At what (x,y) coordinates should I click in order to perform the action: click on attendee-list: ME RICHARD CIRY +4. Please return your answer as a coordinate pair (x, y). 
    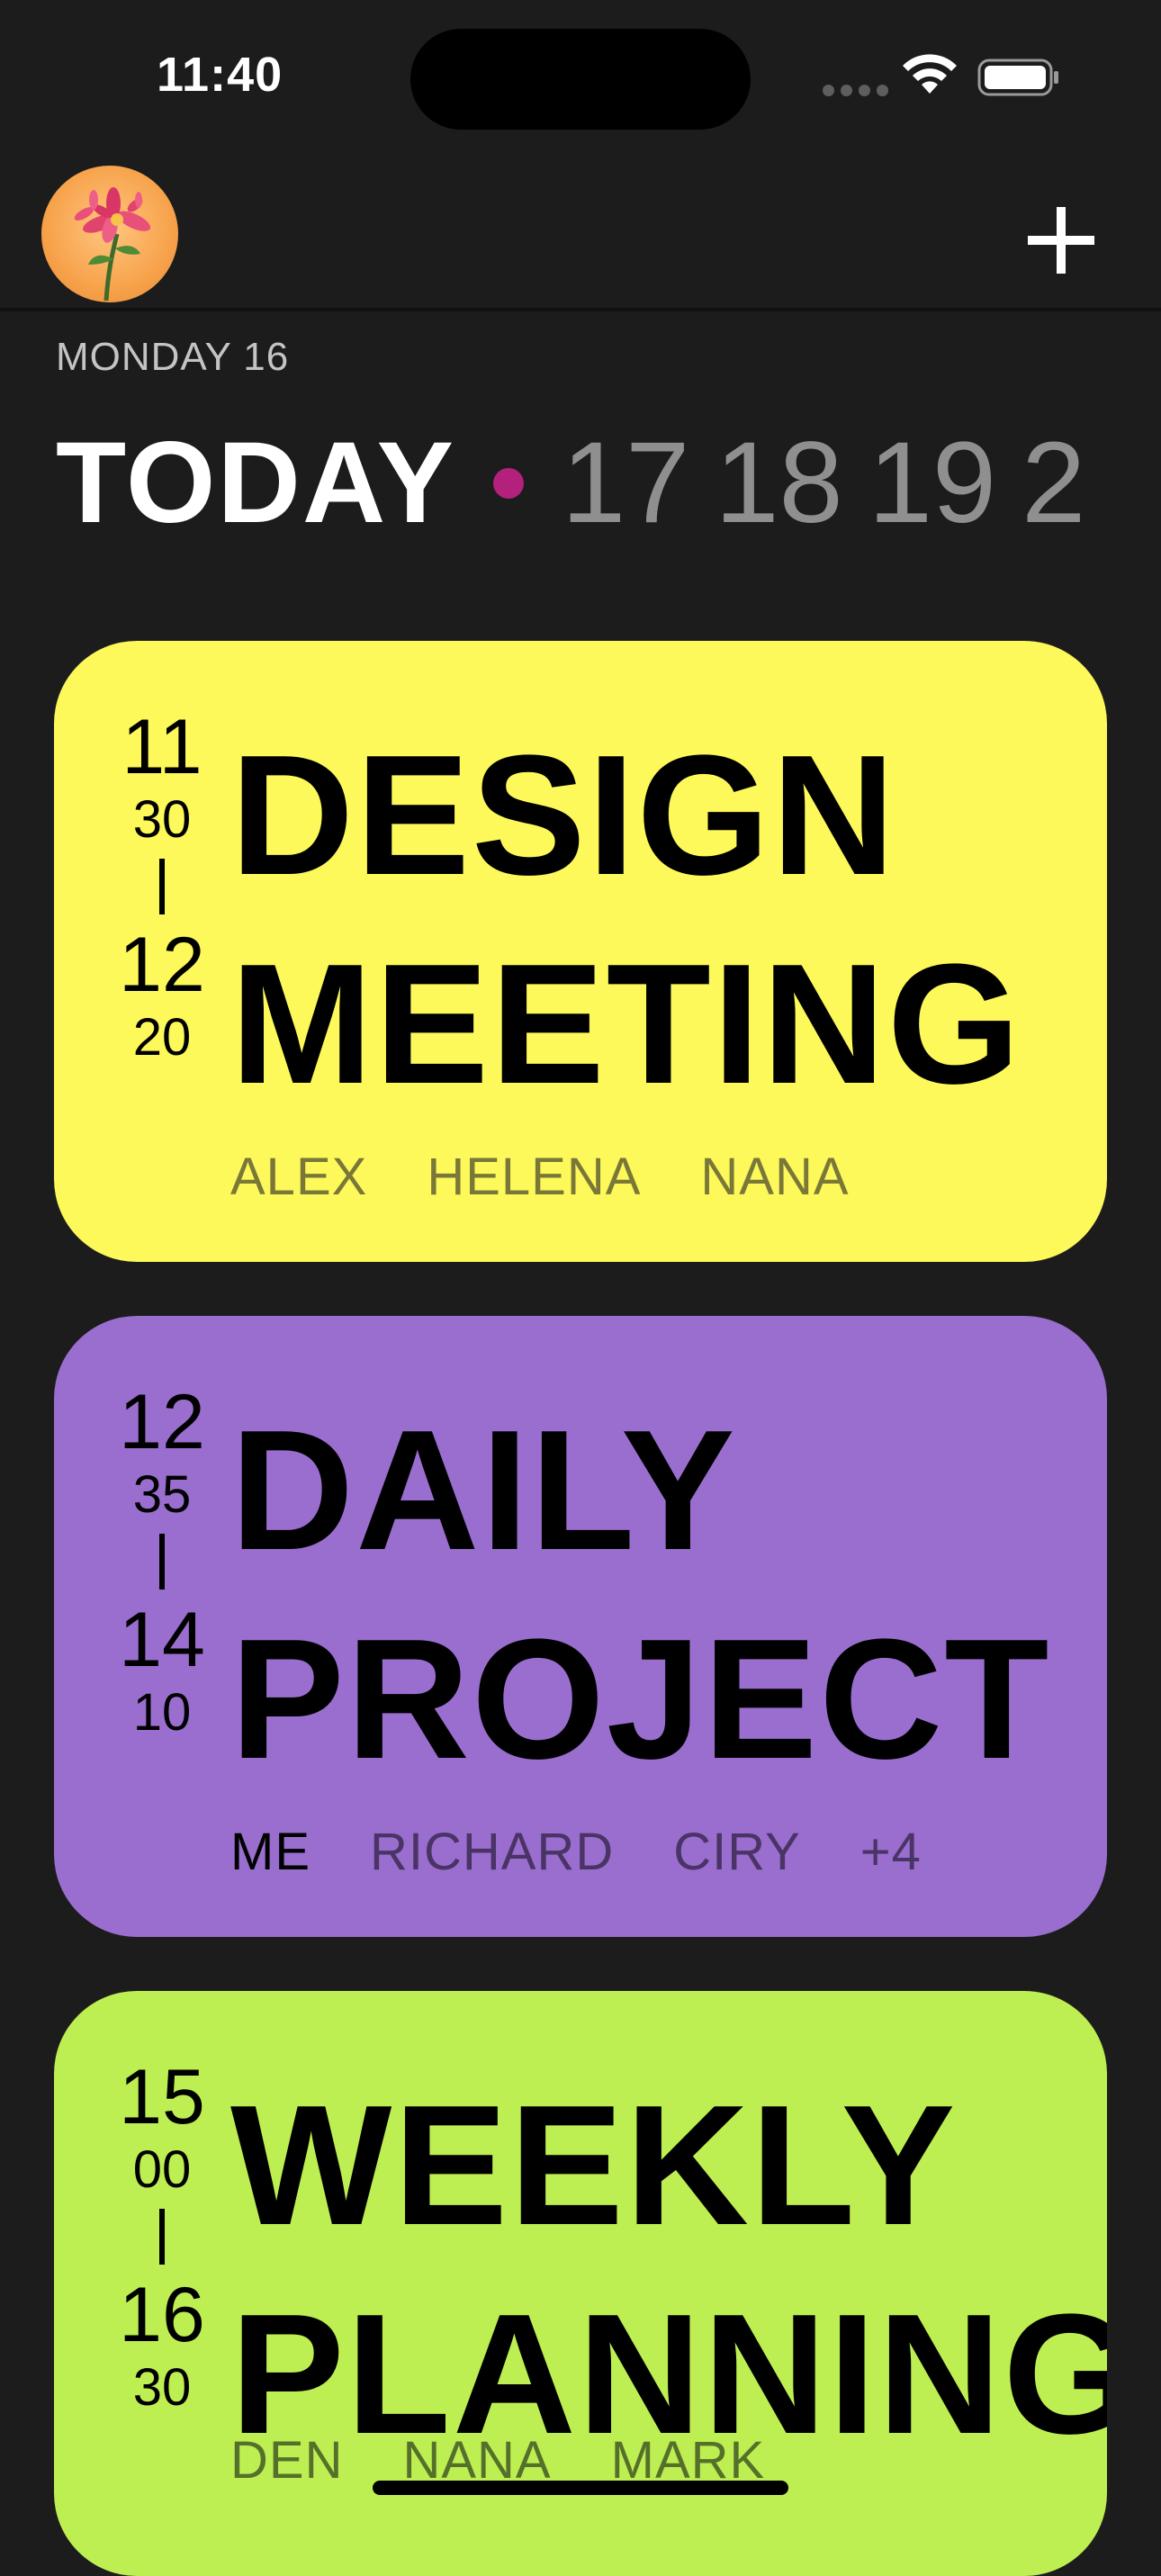
    Looking at the image, I should click on (576, 1852).